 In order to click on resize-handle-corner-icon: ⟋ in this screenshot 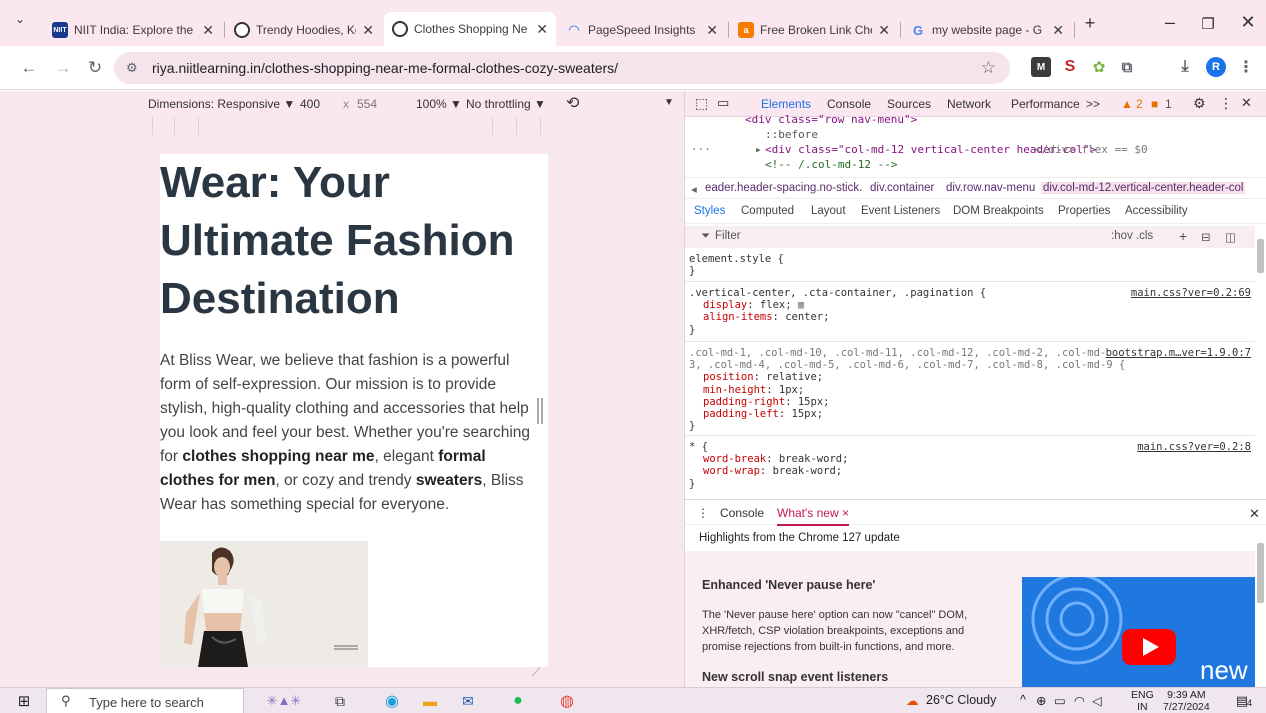, I will do `click(536, 672)`.